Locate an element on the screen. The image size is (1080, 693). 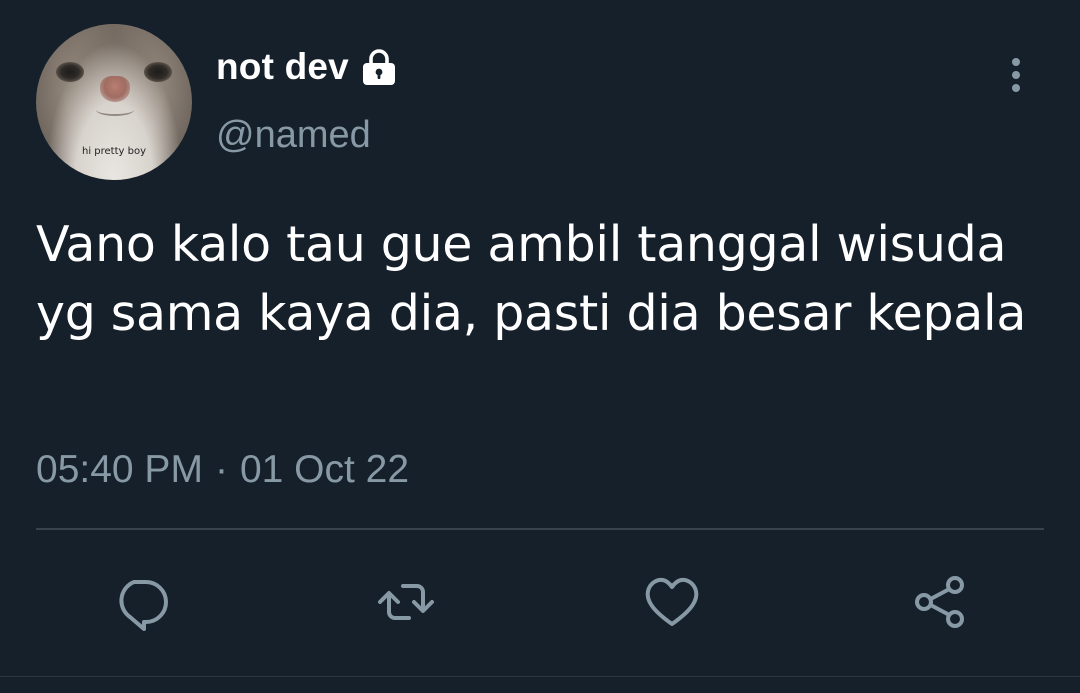
reply-icon is located at coordinates (143, 605).